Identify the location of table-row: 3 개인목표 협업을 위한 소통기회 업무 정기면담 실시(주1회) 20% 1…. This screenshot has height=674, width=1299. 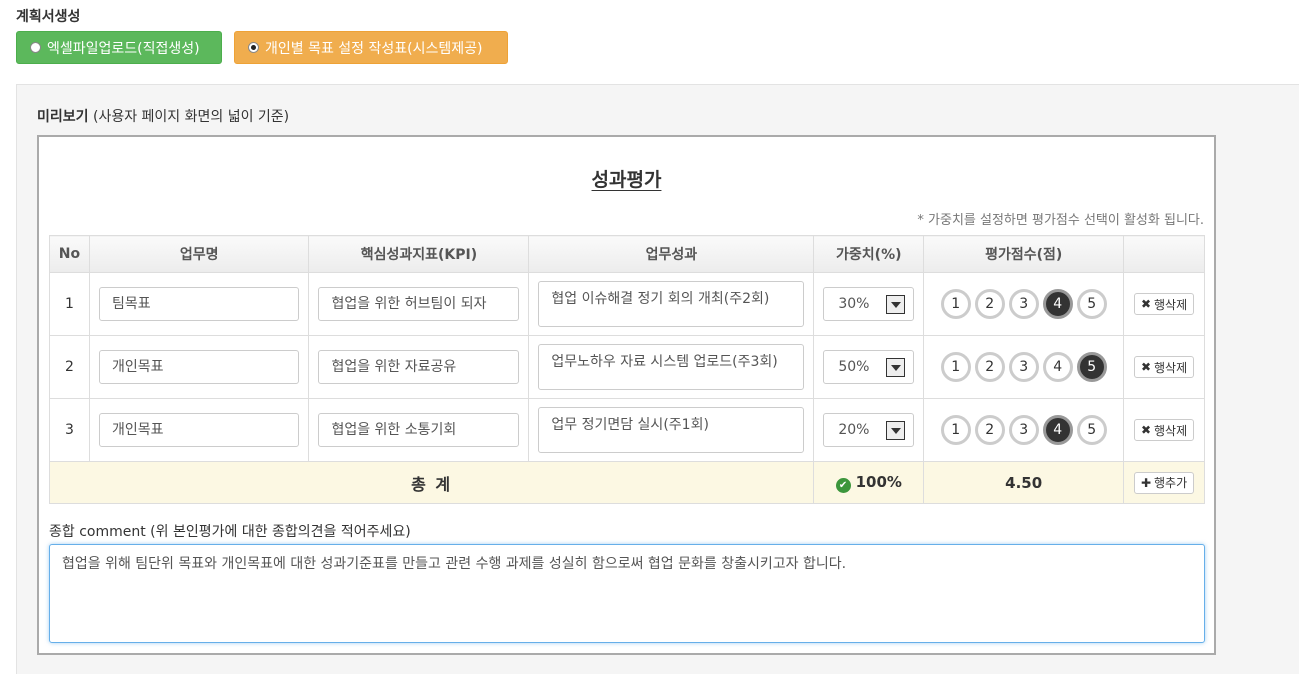
(627, 430).